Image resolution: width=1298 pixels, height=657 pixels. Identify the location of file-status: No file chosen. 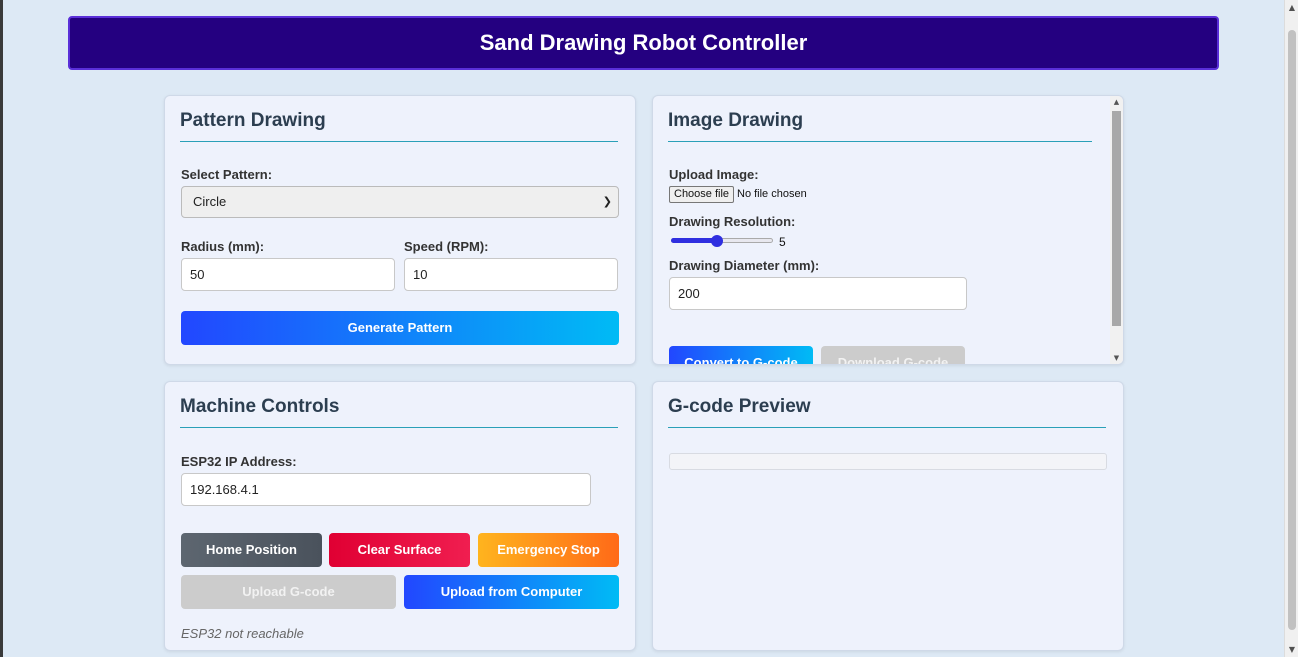
(772, 194).